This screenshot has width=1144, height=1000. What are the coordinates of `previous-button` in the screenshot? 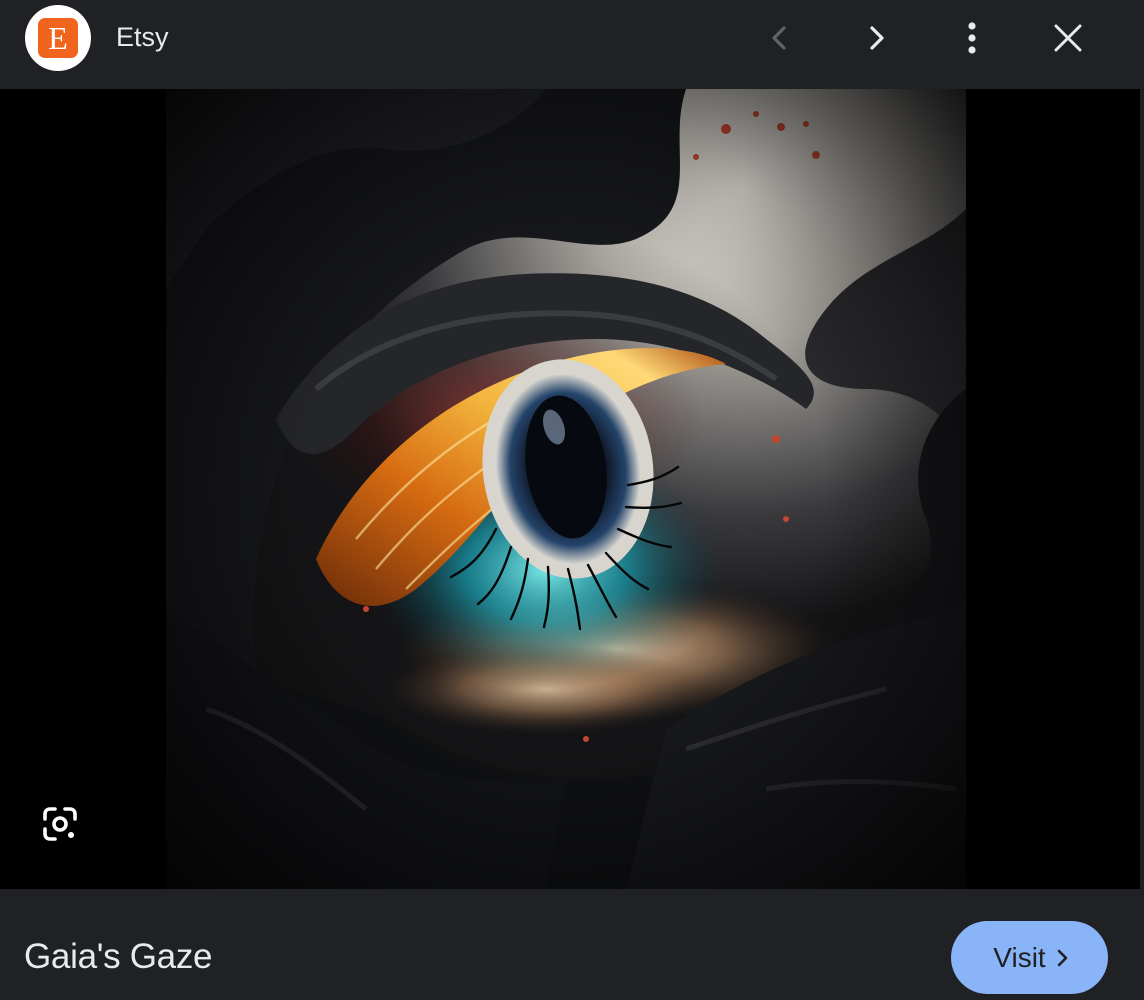 It's located at (780, 38).